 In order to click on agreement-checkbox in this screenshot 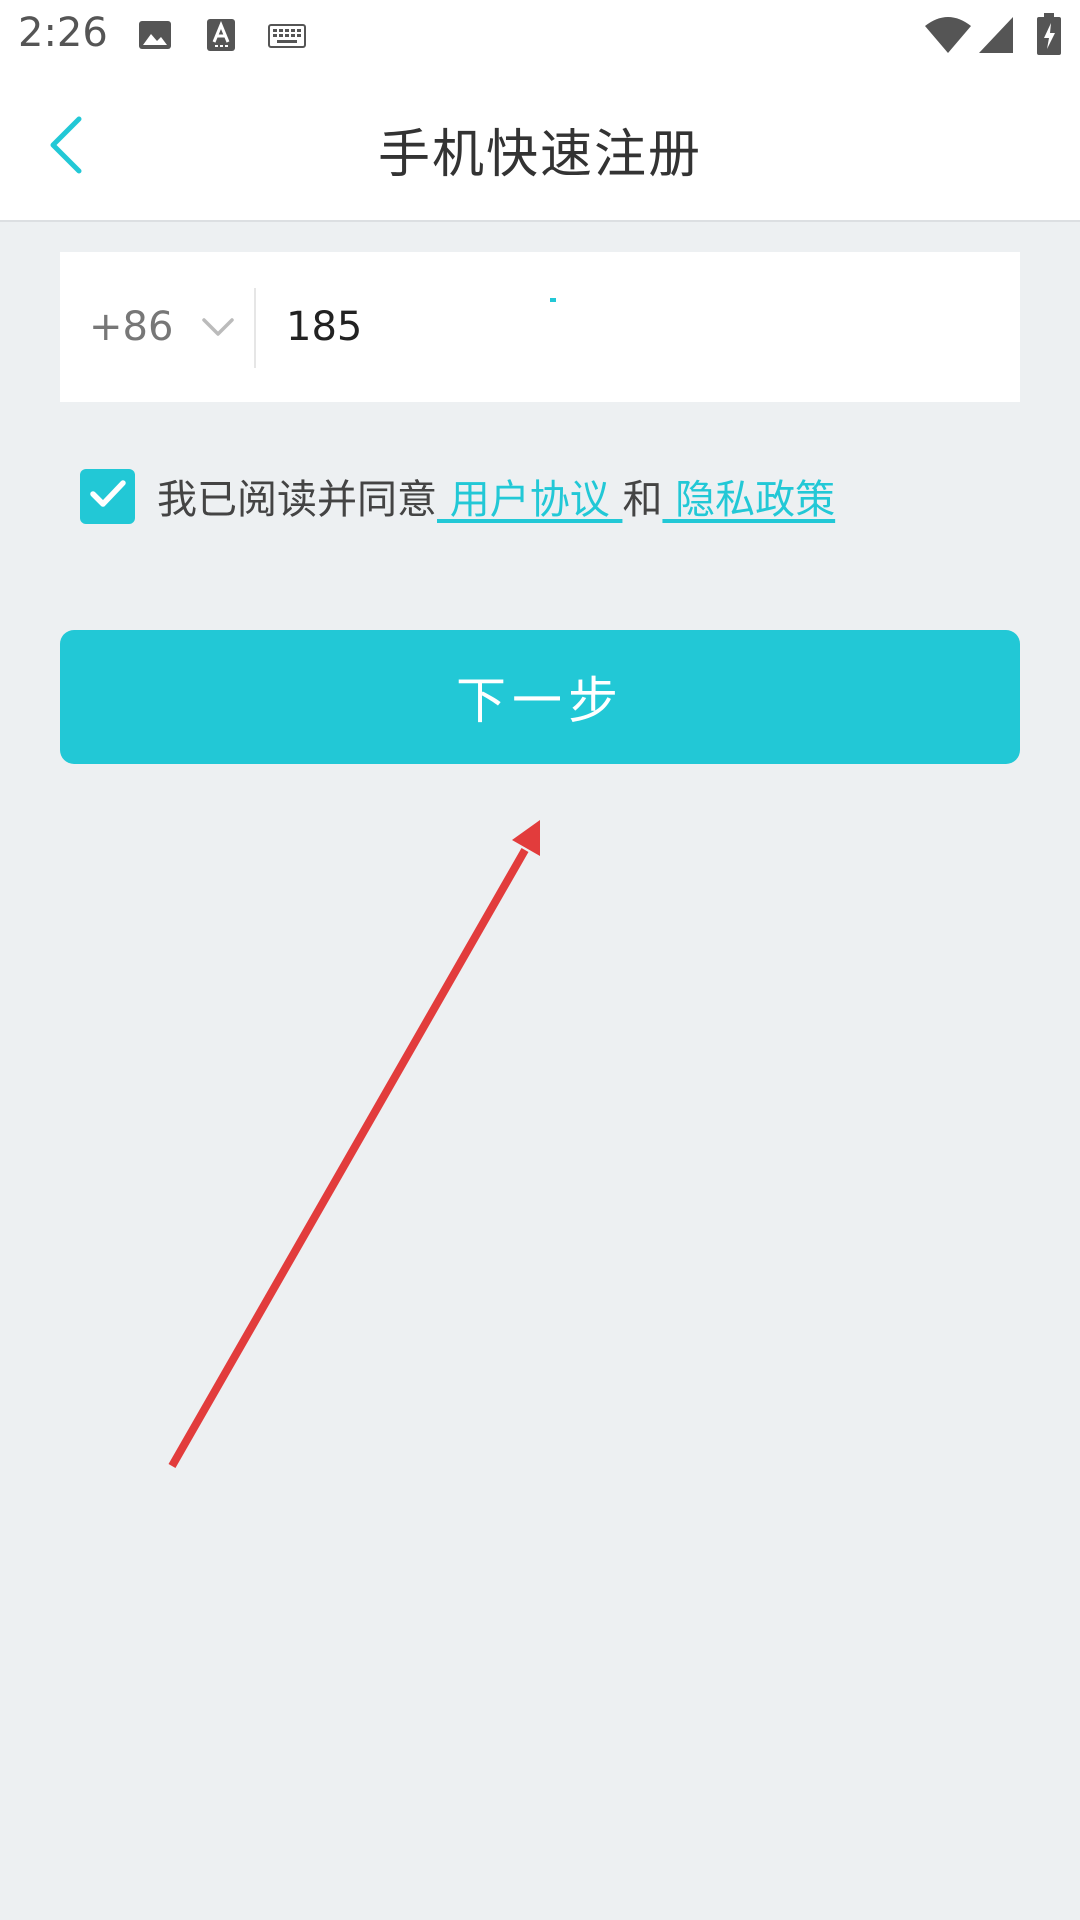, I will do `click(107, 496)`.